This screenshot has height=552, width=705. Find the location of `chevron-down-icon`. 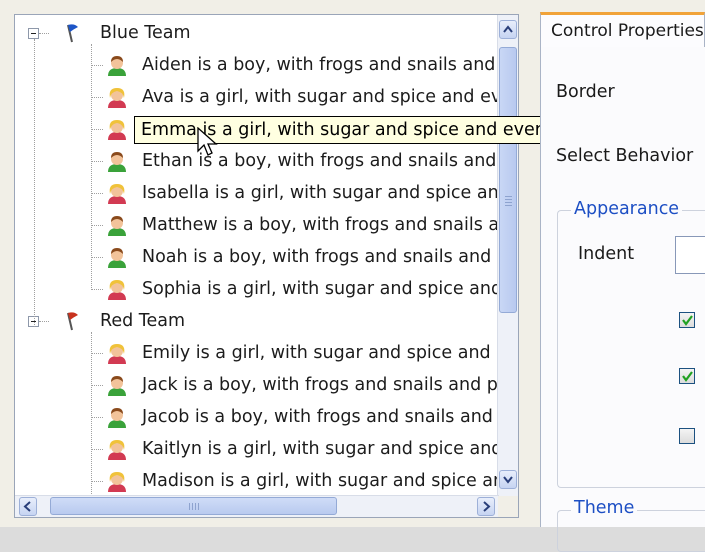

chevron-down-icon is located at coordinates (508, 480).